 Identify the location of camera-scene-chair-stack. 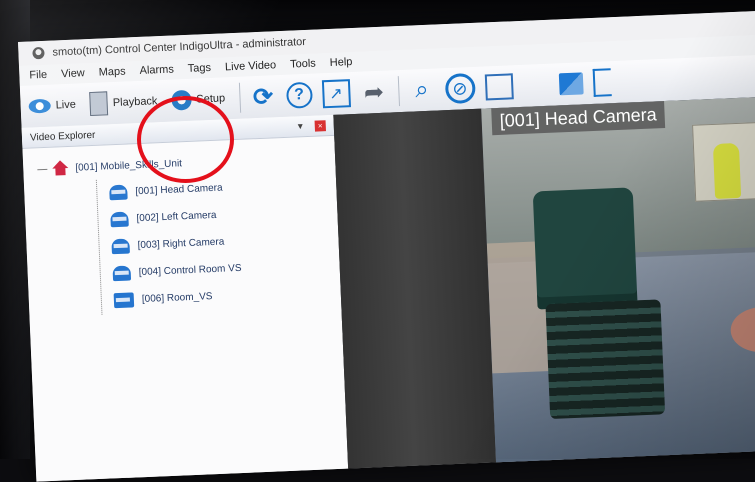
(605, 359).